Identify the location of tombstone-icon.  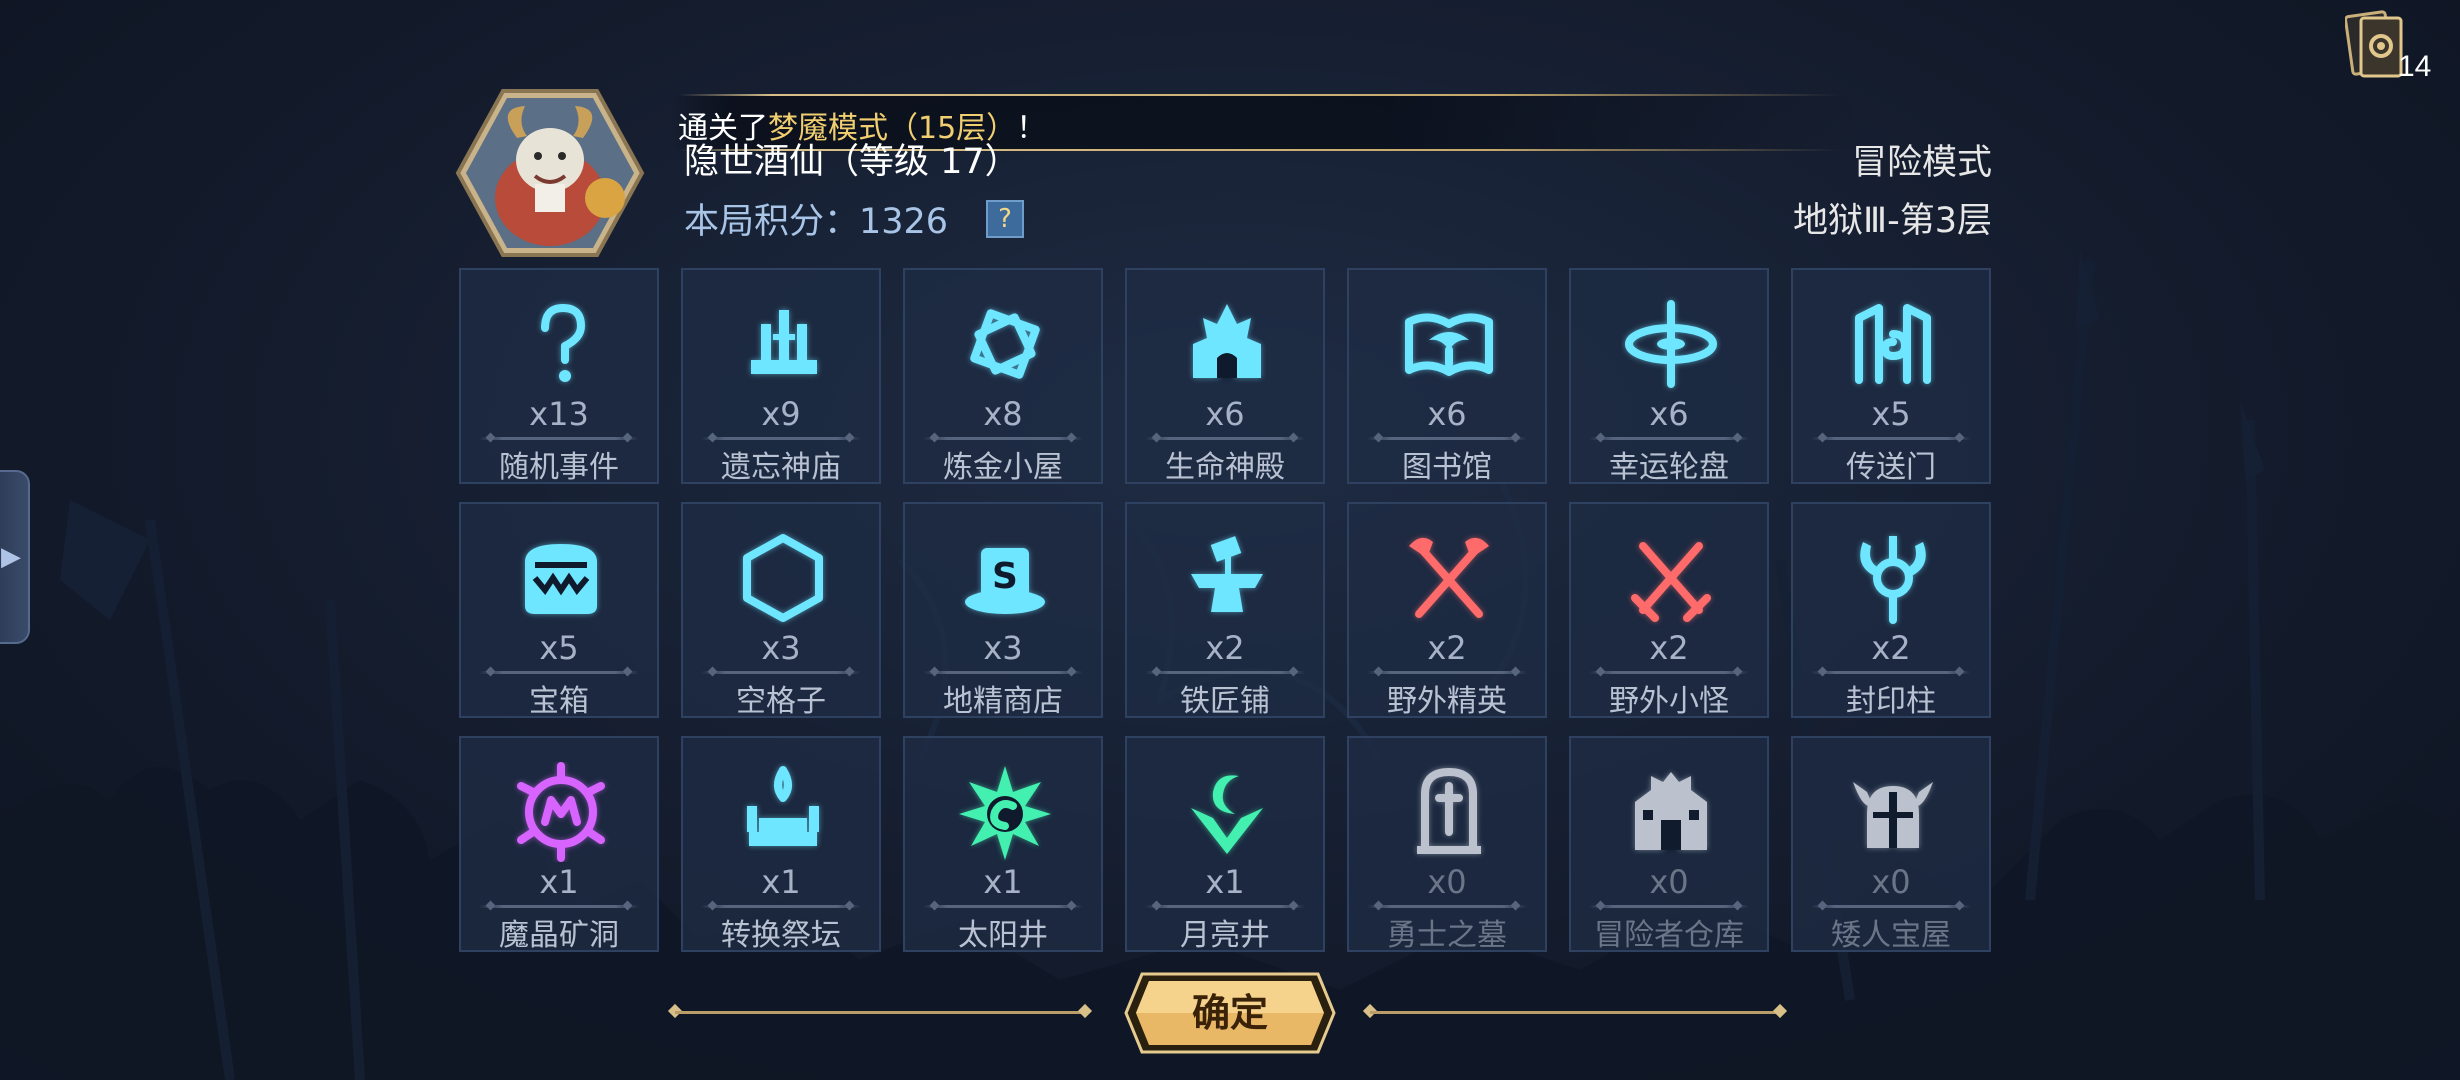
(1449, 812).